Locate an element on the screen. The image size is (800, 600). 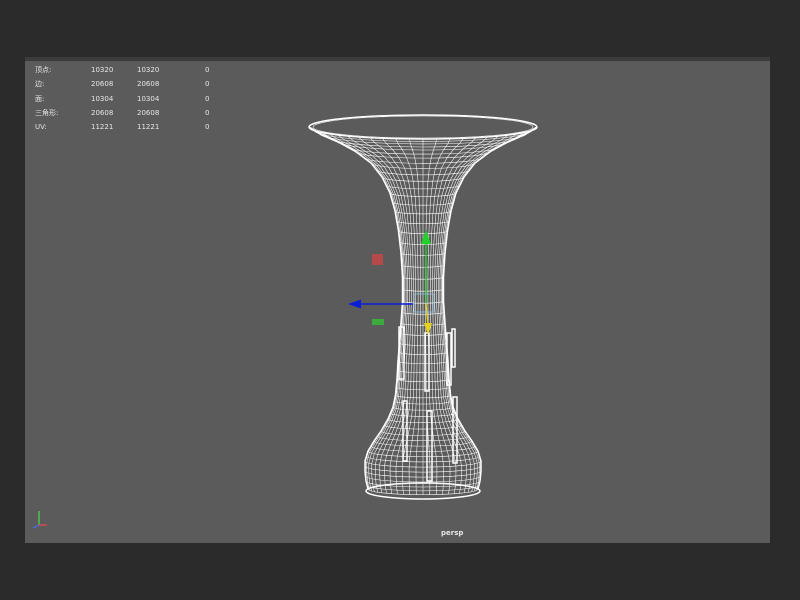
camera-name-label: persp is located at coordinates (452, 533).